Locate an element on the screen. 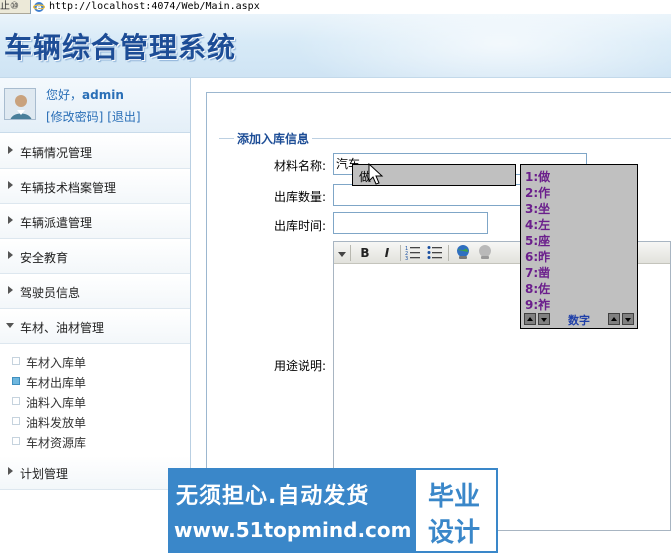 The image size is (671, 553). mouse-cursor-icon is located at coordinates (376, 174).